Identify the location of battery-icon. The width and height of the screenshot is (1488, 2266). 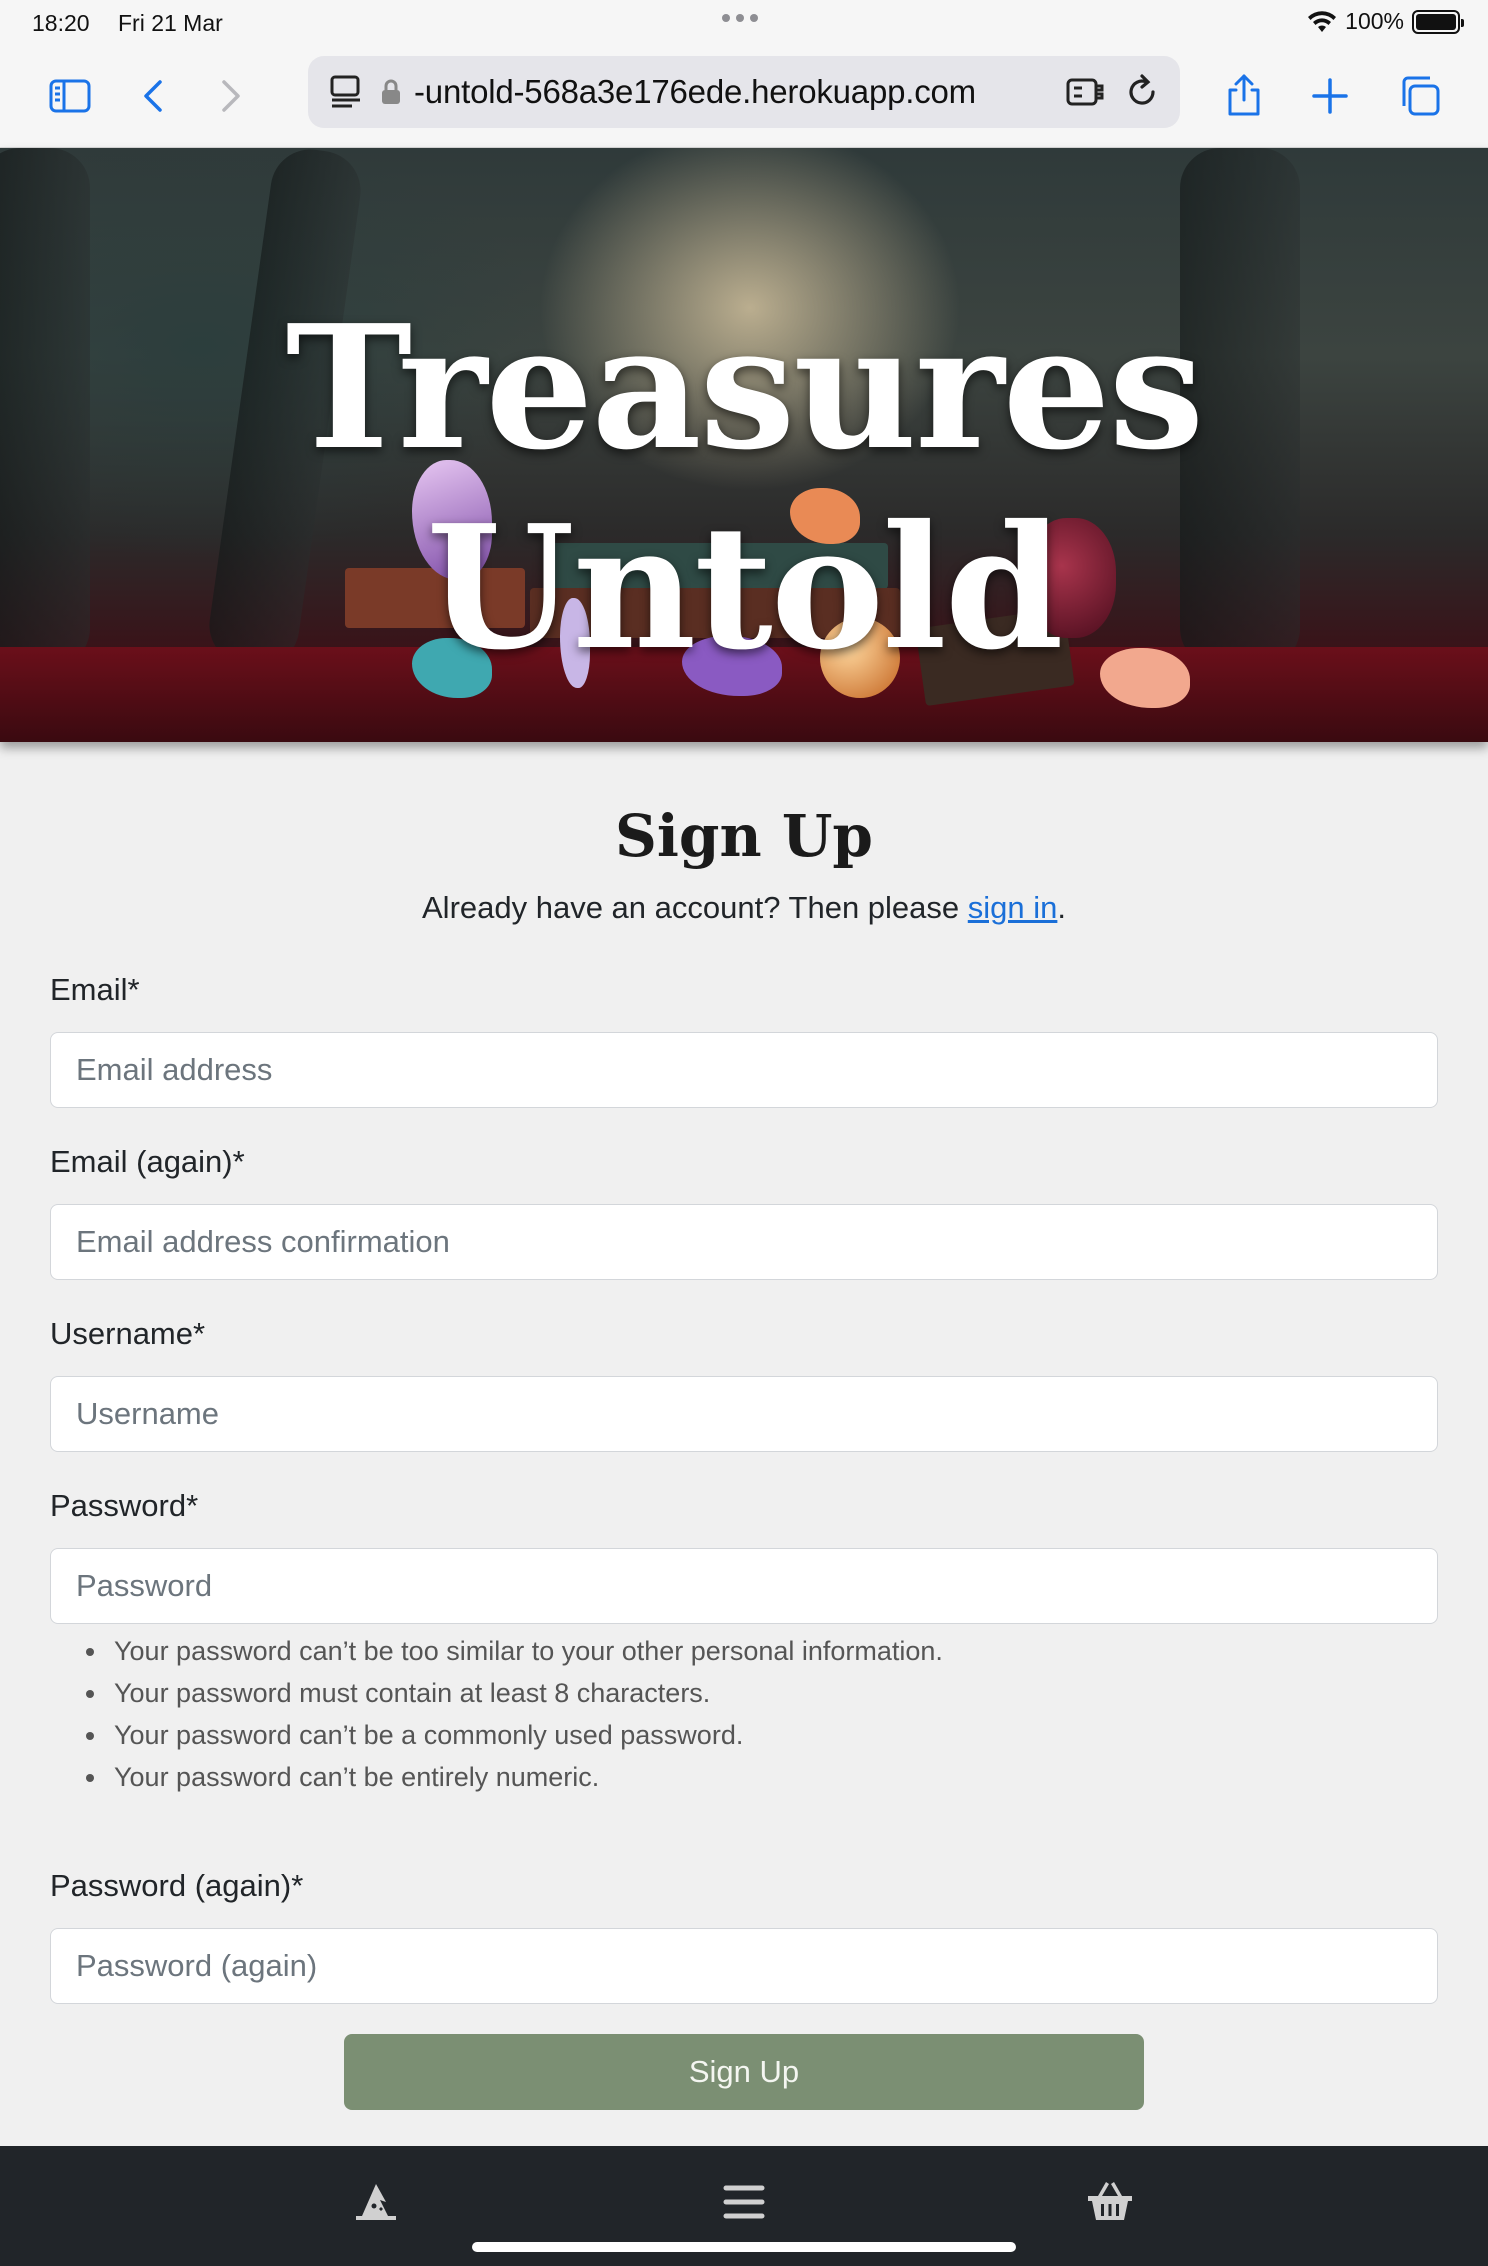
(1438, 21).